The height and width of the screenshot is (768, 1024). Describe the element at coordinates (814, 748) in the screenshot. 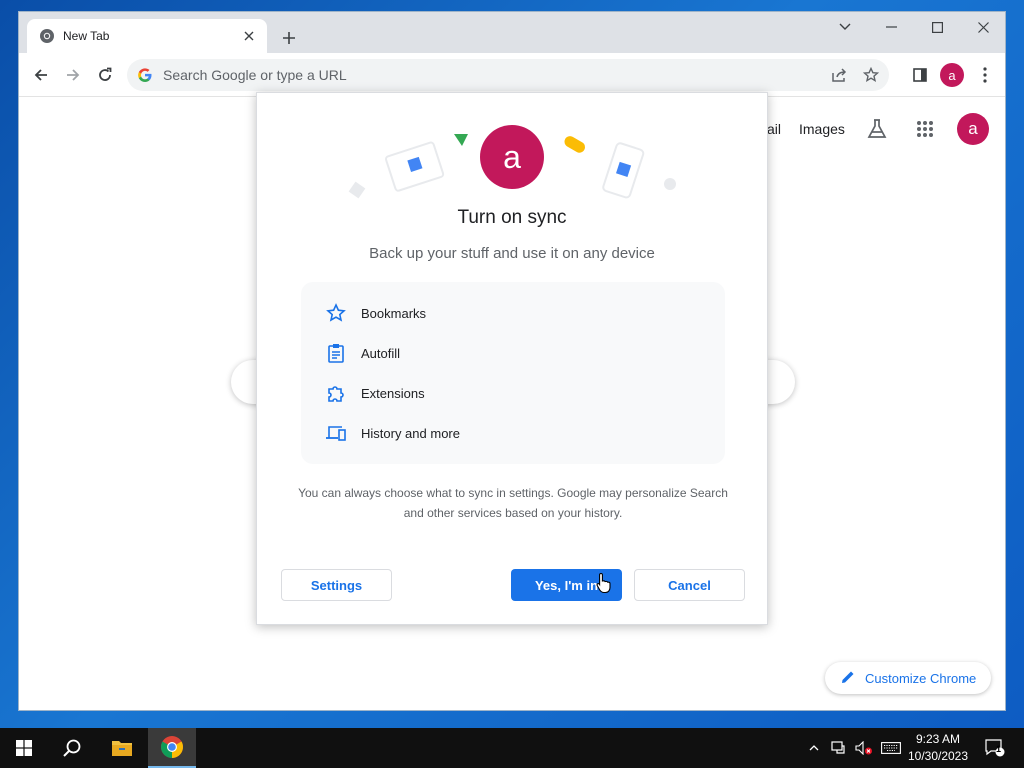

I see `show-hidden-icons-chevron-icon` at that location.